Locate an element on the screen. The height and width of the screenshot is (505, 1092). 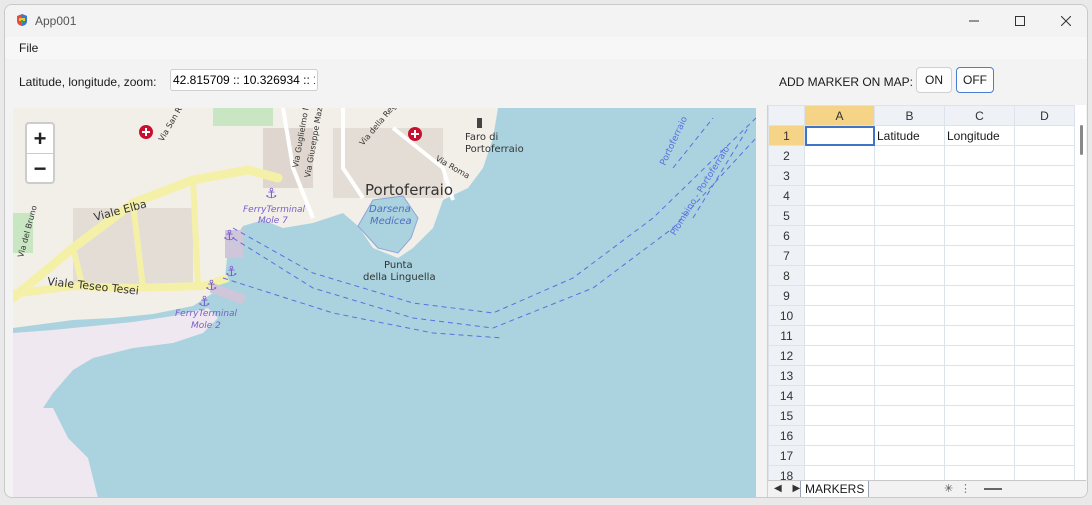
row-header: 15 is located at coordinates (786, 415).